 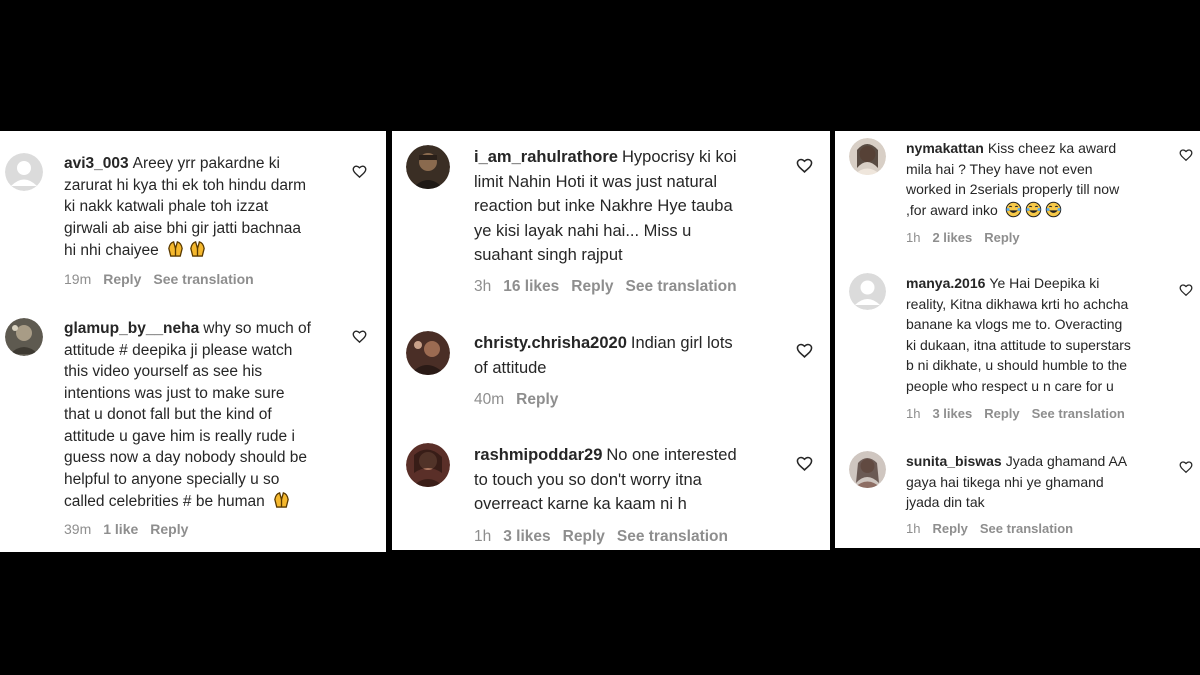 What do you see at coordinates (945, 283) in the screenshot?
I see `username-link: manya.2016` at bounding box center [945, 283].